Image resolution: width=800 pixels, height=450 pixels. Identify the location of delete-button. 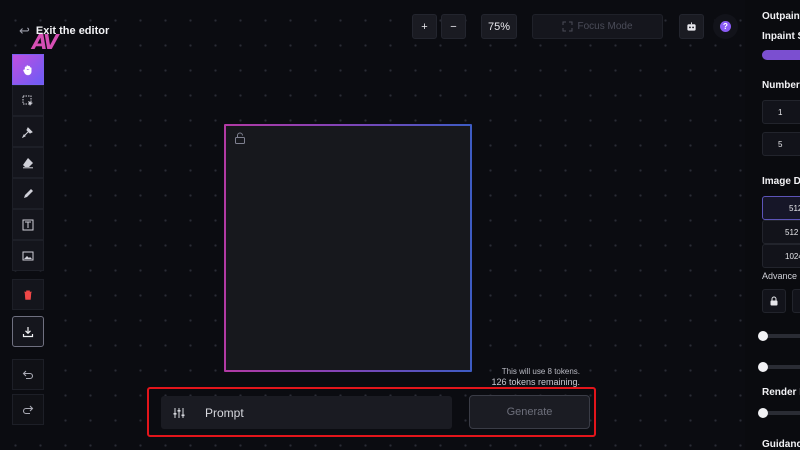
(28, 294).